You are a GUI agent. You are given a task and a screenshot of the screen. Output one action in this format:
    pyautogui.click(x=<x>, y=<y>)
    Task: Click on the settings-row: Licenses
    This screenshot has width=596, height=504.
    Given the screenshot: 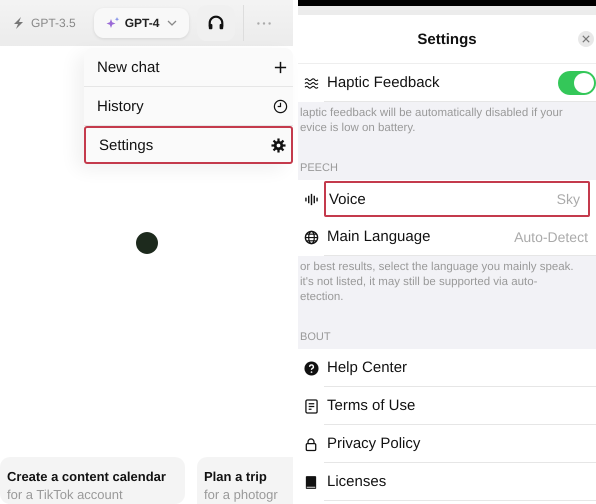 What is the action you would take?
    pyautogui.click(x=460, y=482)
    